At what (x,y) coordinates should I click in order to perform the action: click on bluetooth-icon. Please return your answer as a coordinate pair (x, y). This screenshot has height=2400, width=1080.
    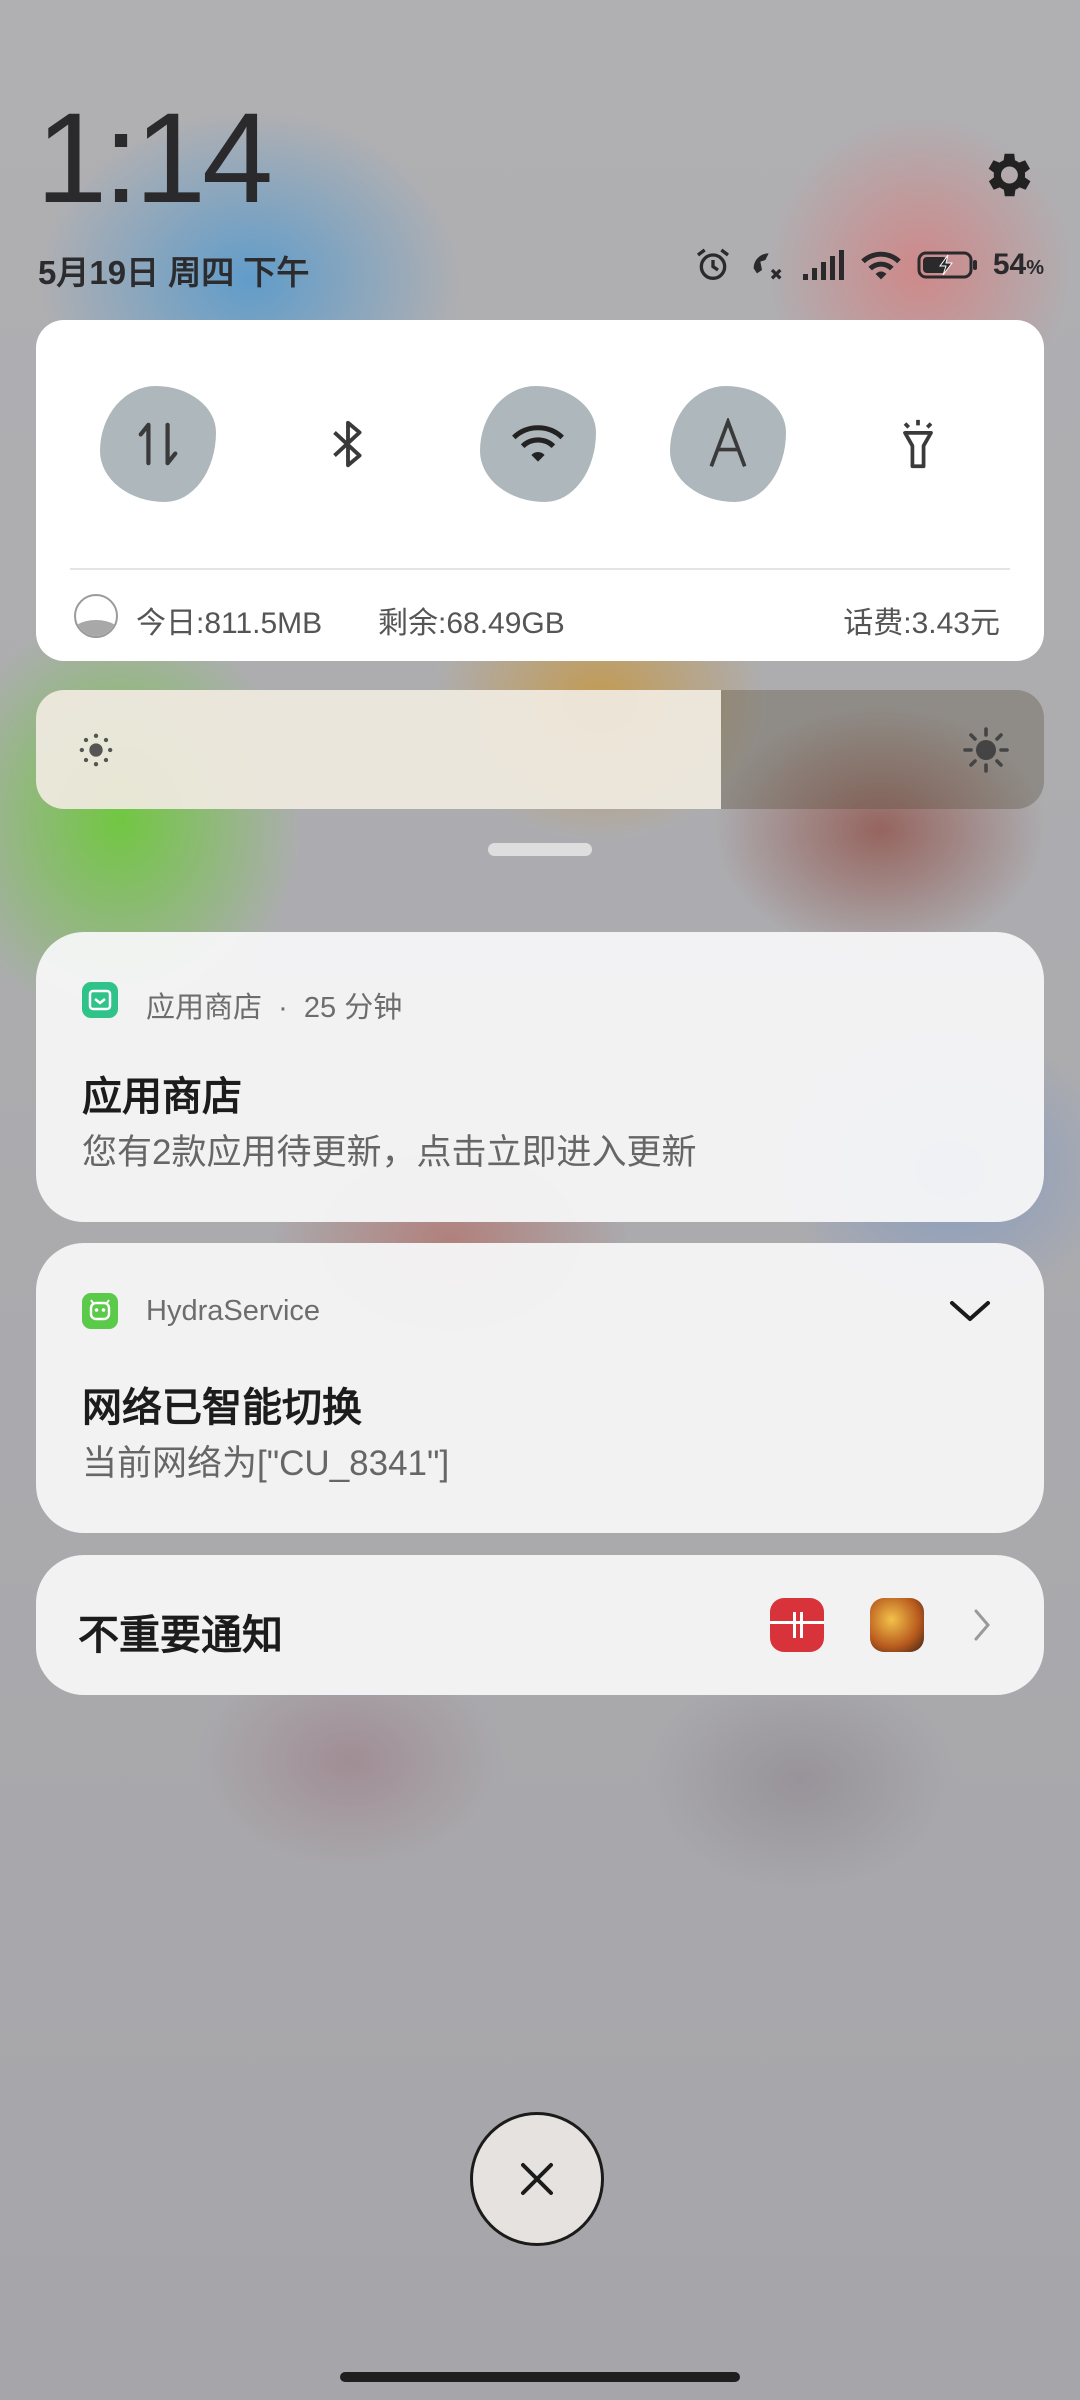
    Looking at the image, I should click on (347, 444).